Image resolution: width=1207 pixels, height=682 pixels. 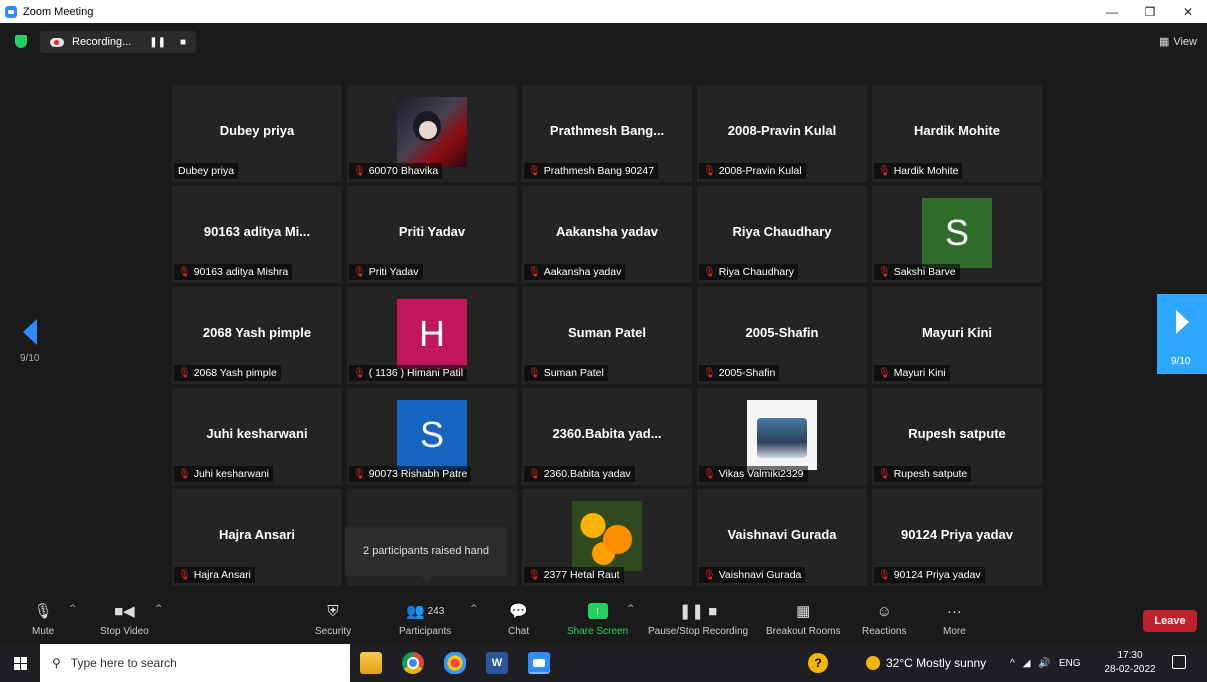 What do you see at coordinates (1182, 334) in the screenshot?
I see `next-page-button: 9/10` at bounding box center [1182, 334].